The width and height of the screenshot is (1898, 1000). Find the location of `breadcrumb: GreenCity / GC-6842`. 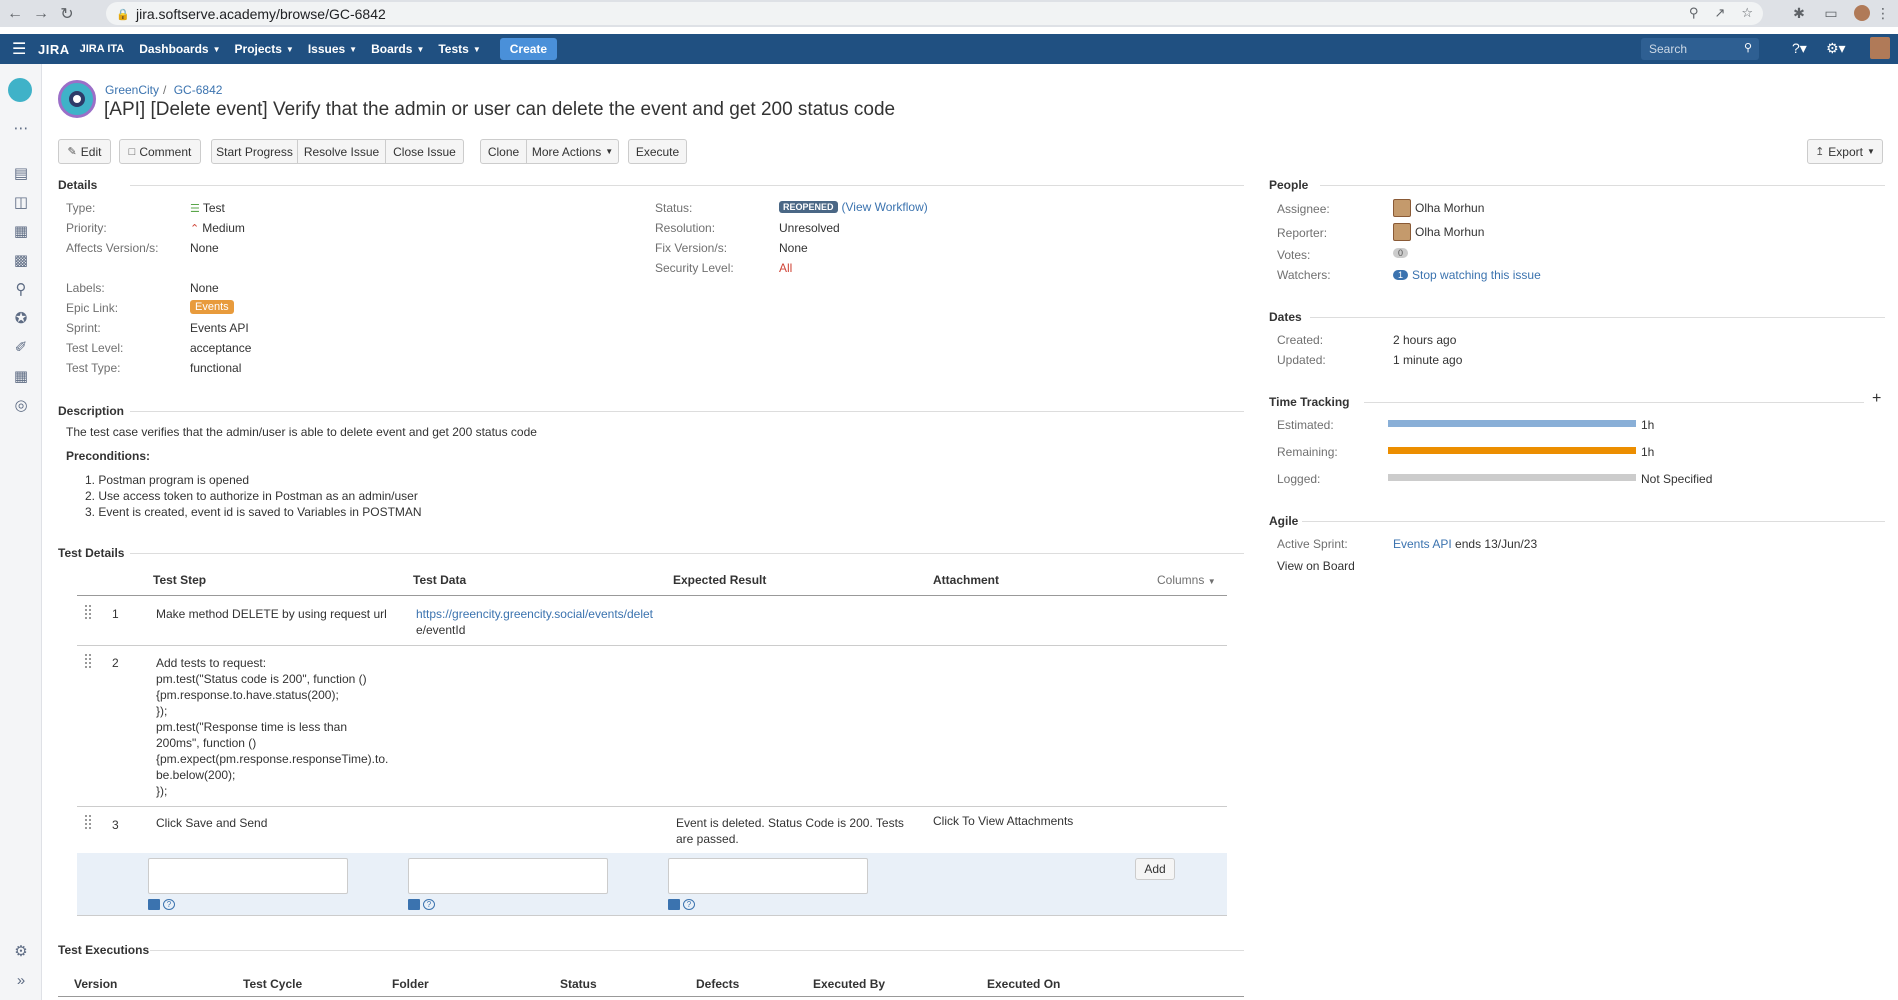

breadcrumb: GreenCity / GC-6842 is located at coordinates (164, 90).